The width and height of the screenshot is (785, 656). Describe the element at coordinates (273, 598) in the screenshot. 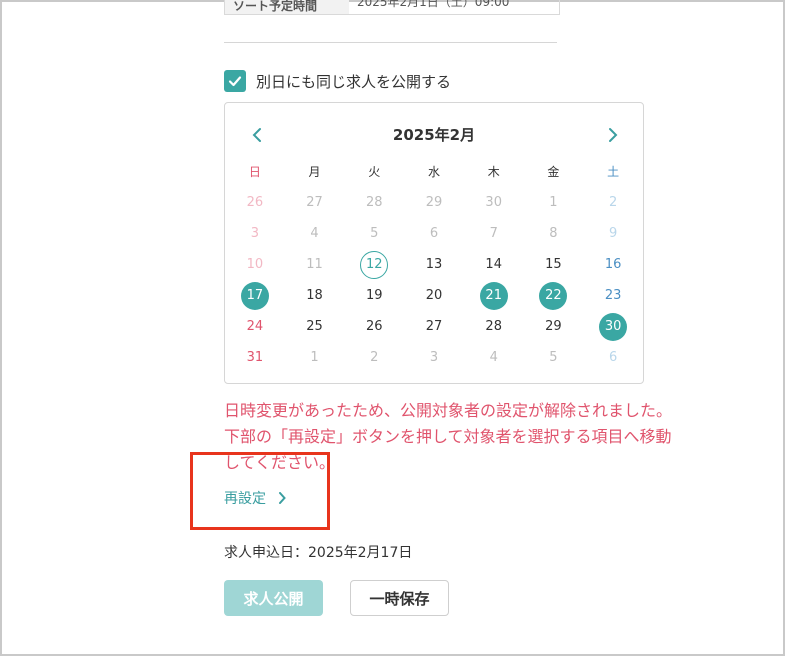

I see `publish-job-button: 求人公開` at that location.